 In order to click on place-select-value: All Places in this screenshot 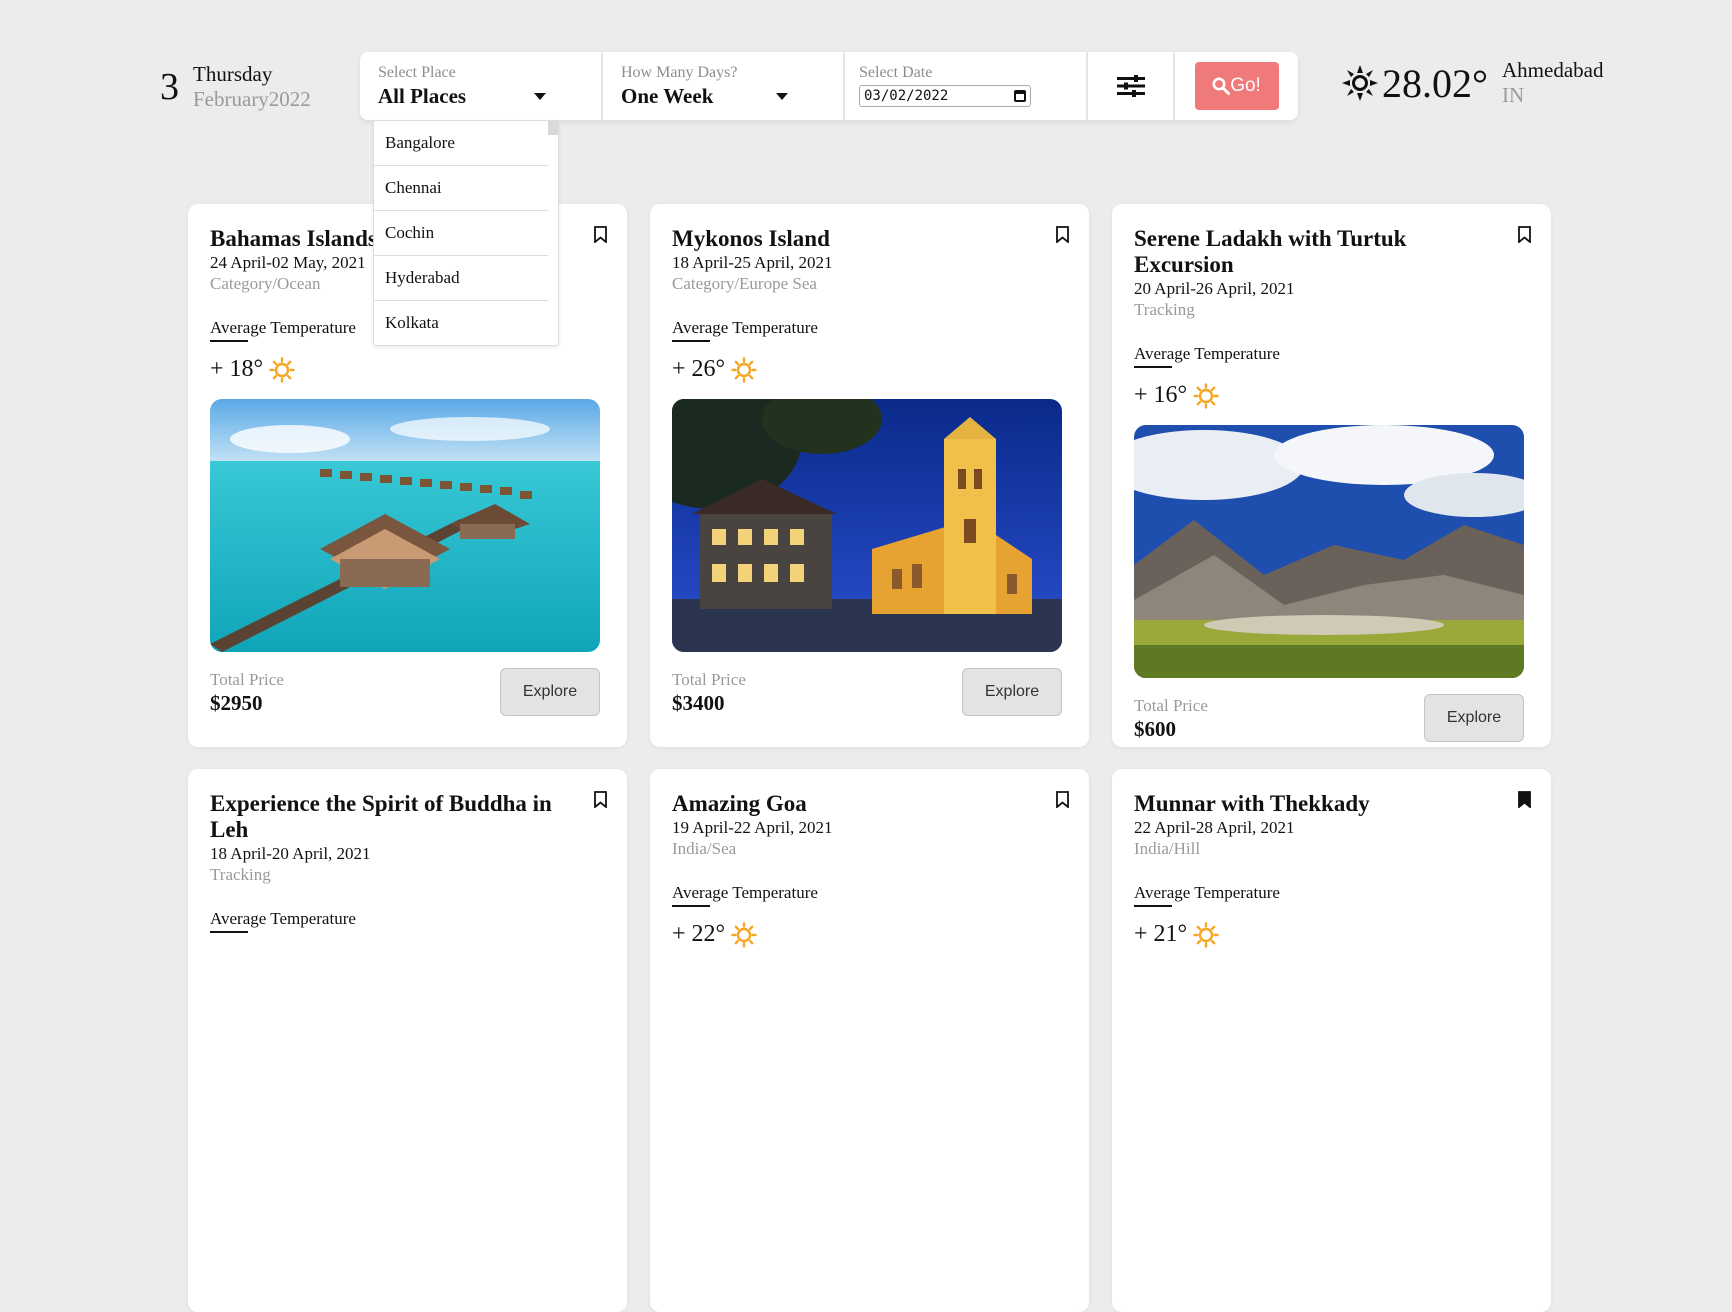, I will do `click(422, 96)`.